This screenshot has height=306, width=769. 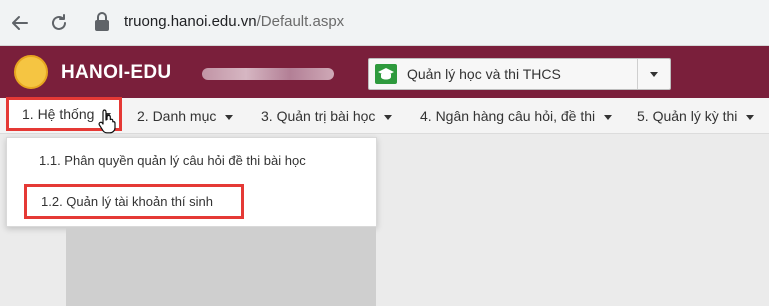 What do you see at coordinates (134, 201) in the screenshot?
I see `dropdown-item-quan-ly-tai-khoan-thi-sinh: 1.2. Quản lý tài khoản thí sinh` at bounding box center [134, 201].